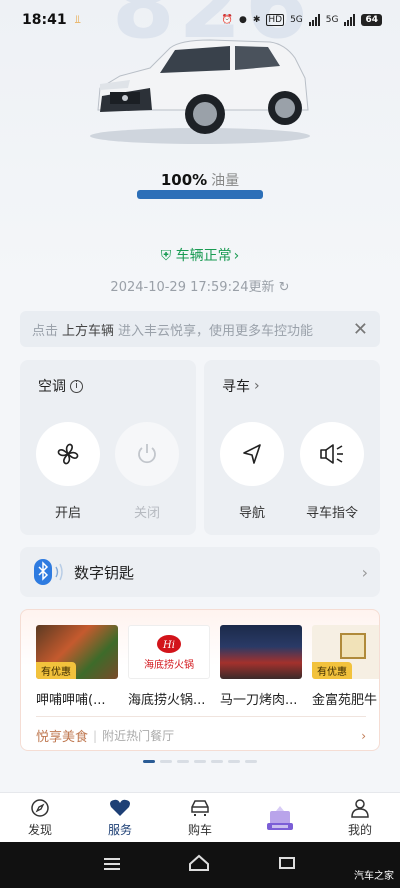 The height and width of the screenshot is (888, 400). Describe the element at coordinates (353, 646) in the screenshot. I see `jinfuyuan-logo-icon` at that location.